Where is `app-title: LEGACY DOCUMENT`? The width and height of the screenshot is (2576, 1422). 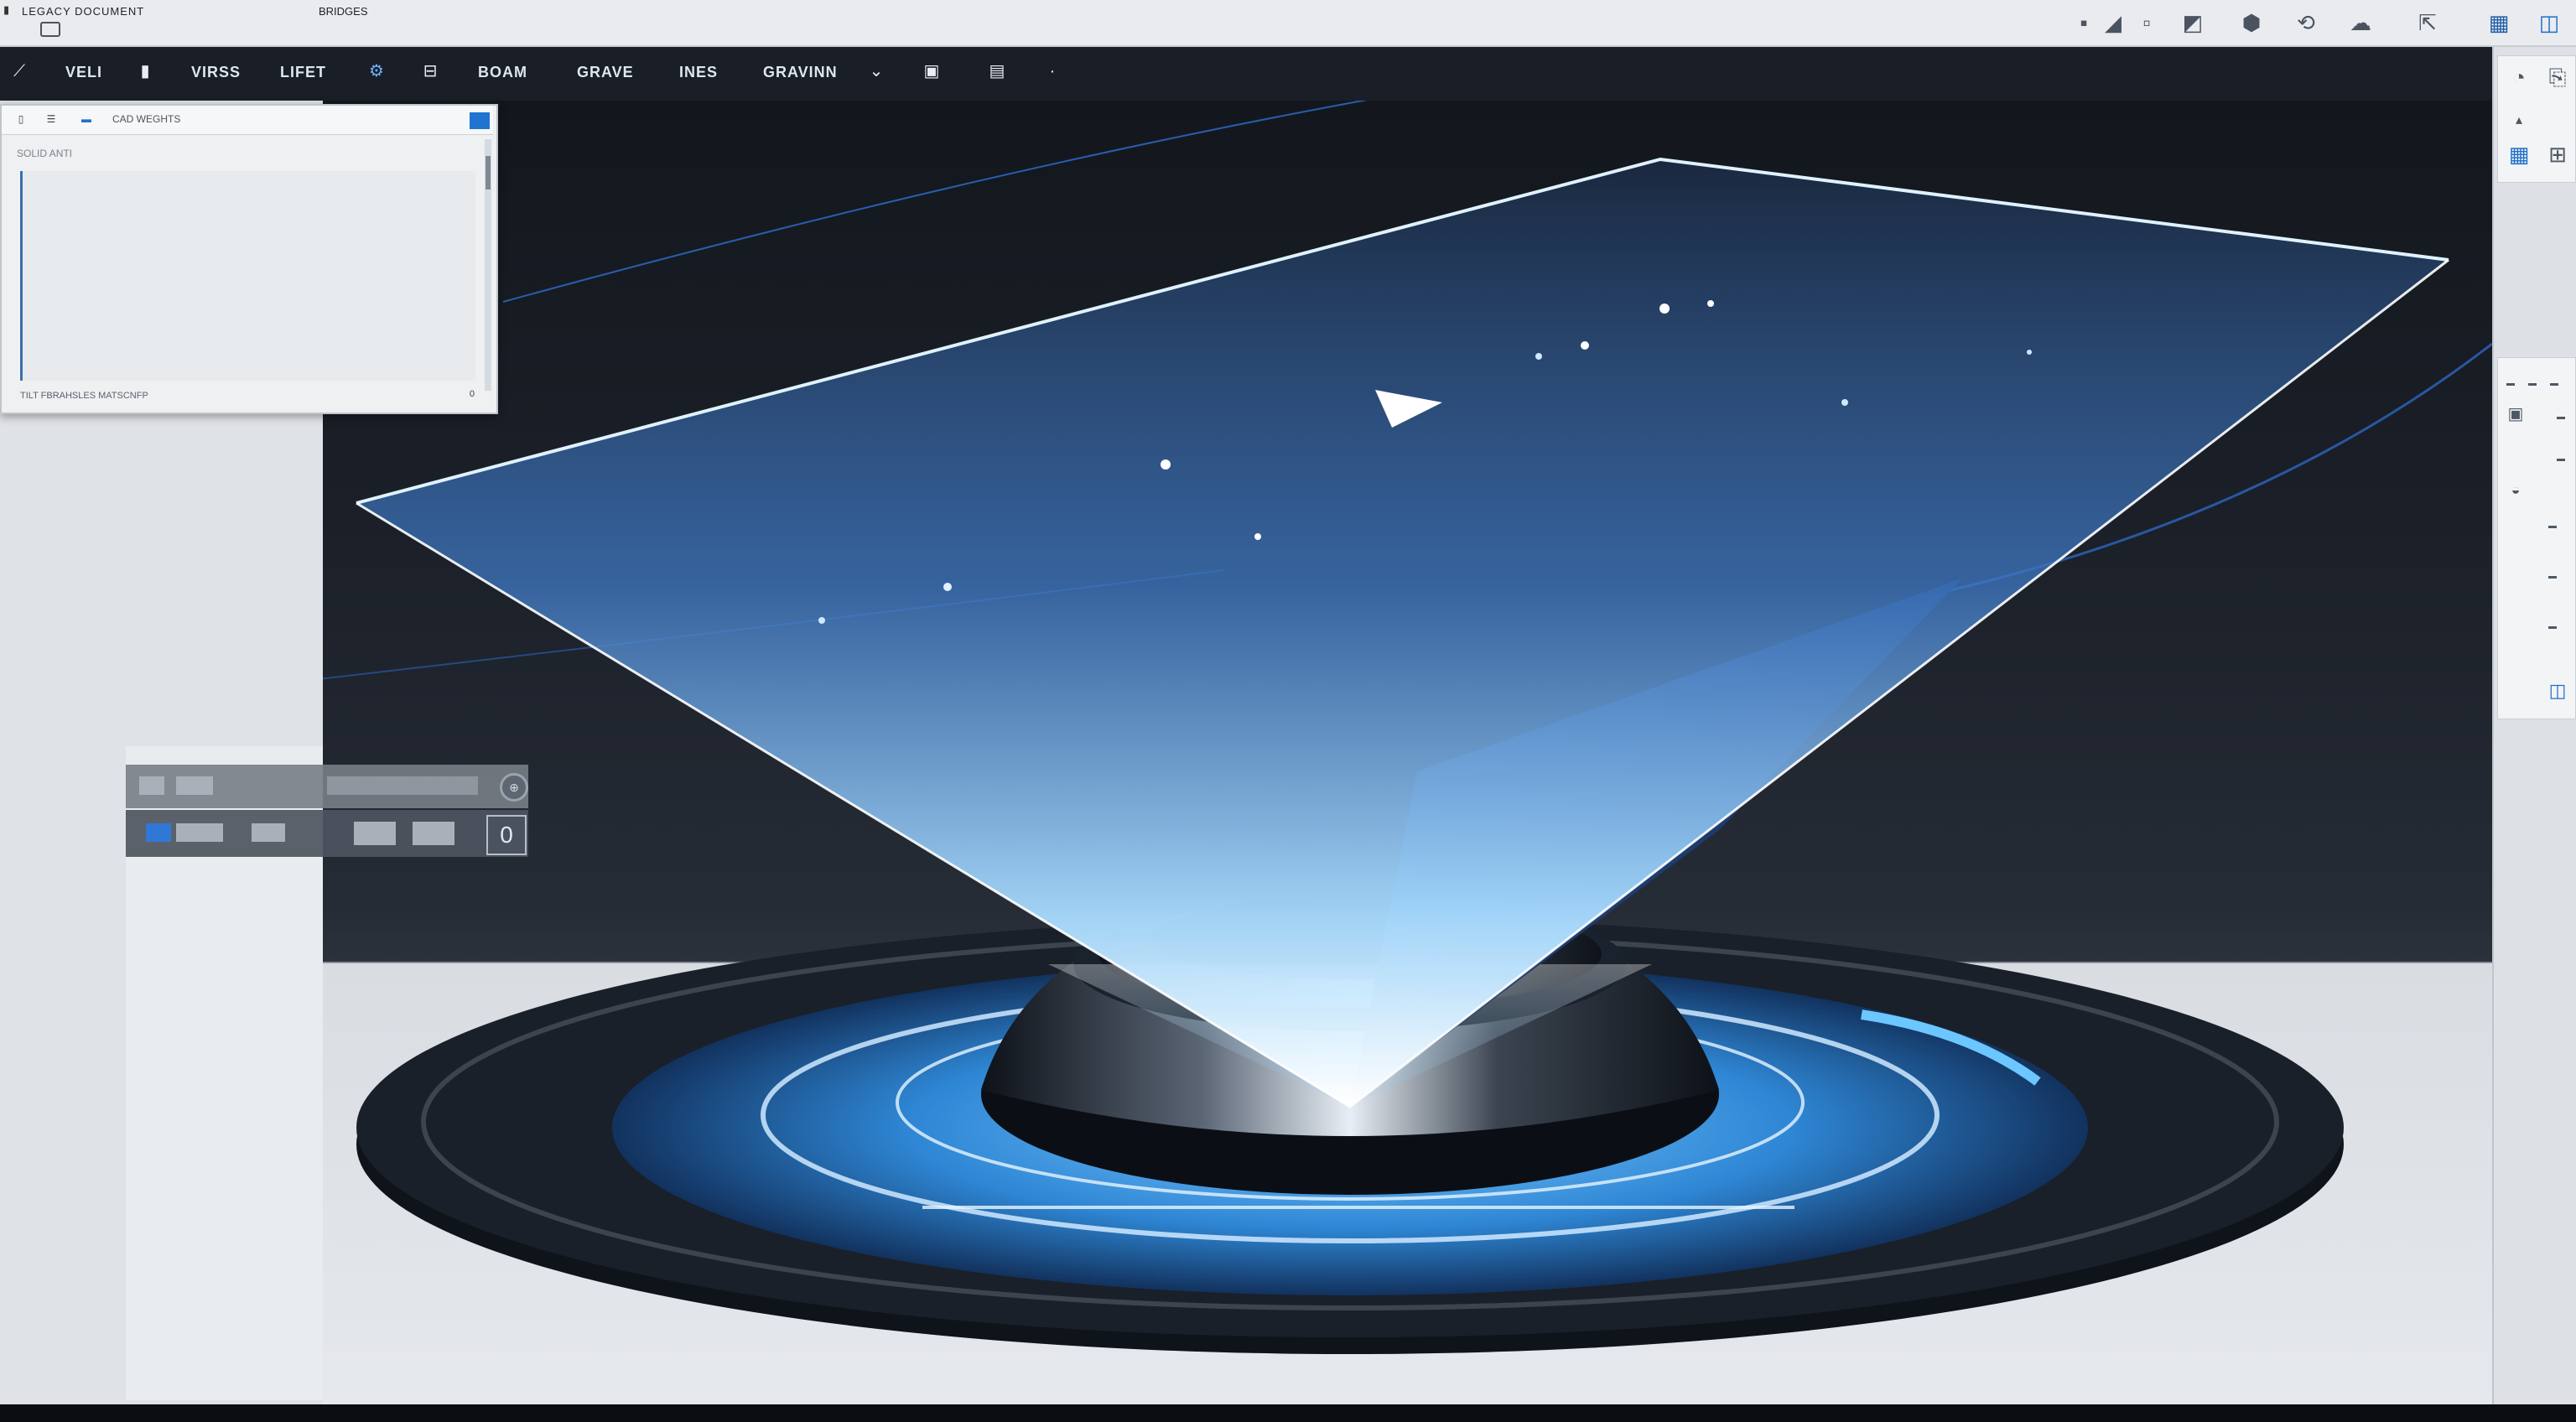
app-title: LEGACY DOCUMENT is located at coordinates (83, 11).